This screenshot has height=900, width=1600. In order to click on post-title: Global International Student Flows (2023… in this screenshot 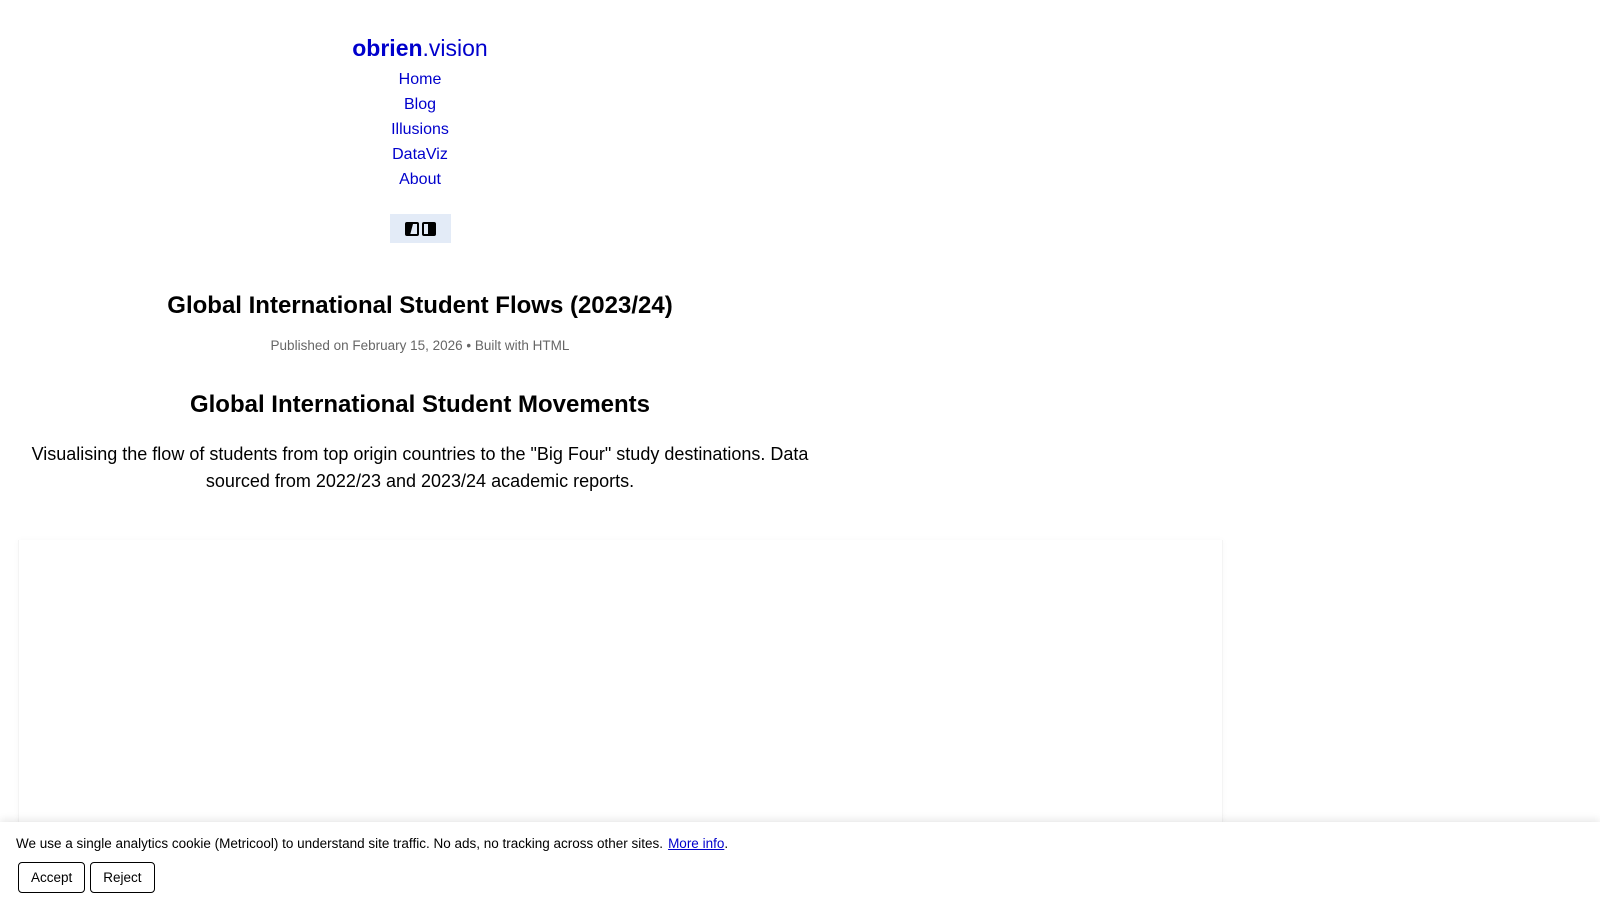, I will do `click(420, 305)`.